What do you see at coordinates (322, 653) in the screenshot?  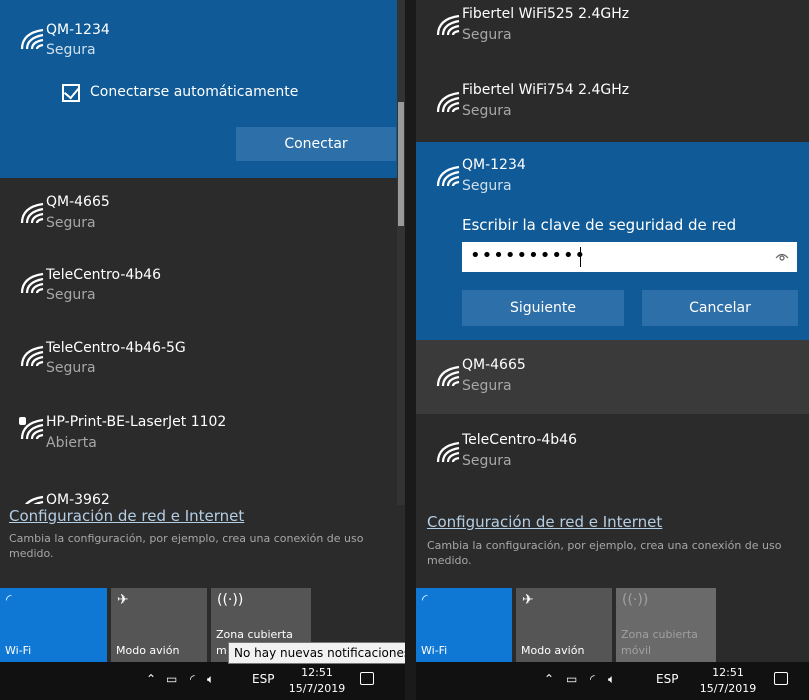 I see `notifications-tooltip: No hay nuevas notificaciones` at bounding box center [322, 653].